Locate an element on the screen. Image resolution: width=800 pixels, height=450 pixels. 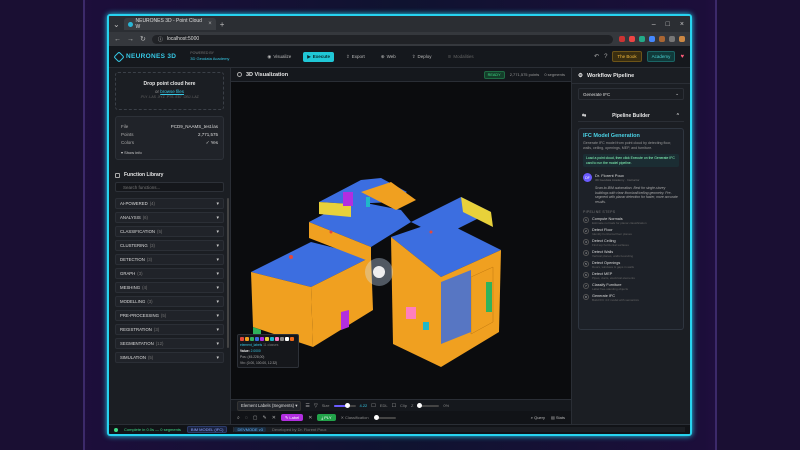
close-tab-icon: × is located at coordinates (210, 24).